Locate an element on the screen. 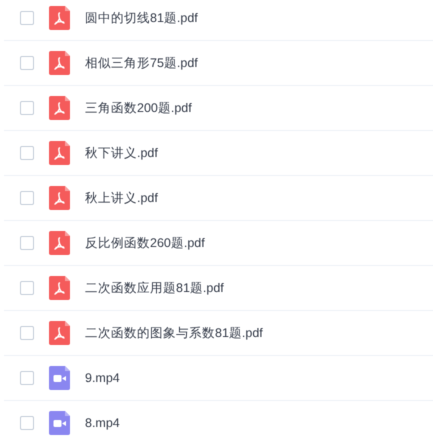  file-name: 相似三角形75题.pdf is located at coordinates (141, 63).